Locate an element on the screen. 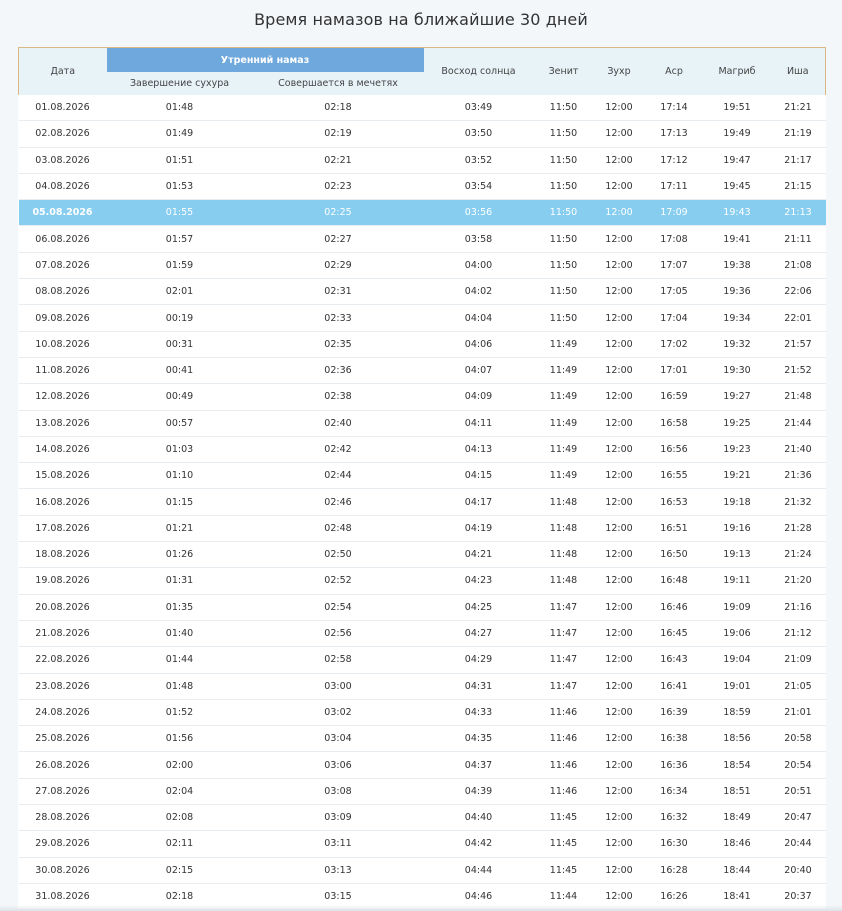 The width and height of the screenshot is (842, 911). cell-maghrib: 18:51 is located at coordinates (737, 792).